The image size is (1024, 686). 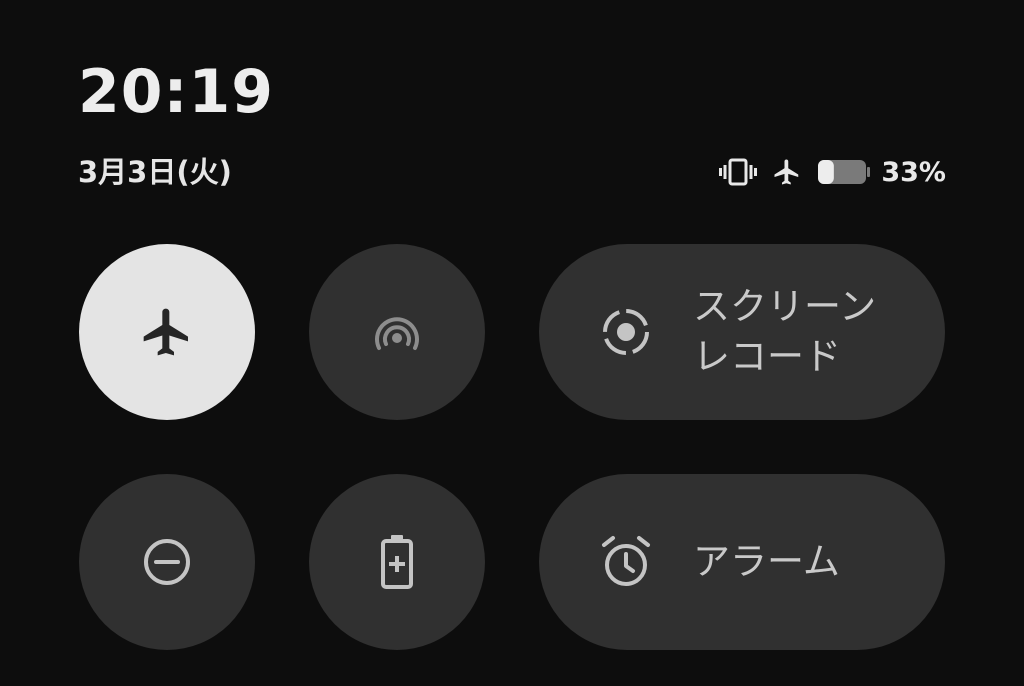 I want to click on battery-icon, so click(x=844, y=172).